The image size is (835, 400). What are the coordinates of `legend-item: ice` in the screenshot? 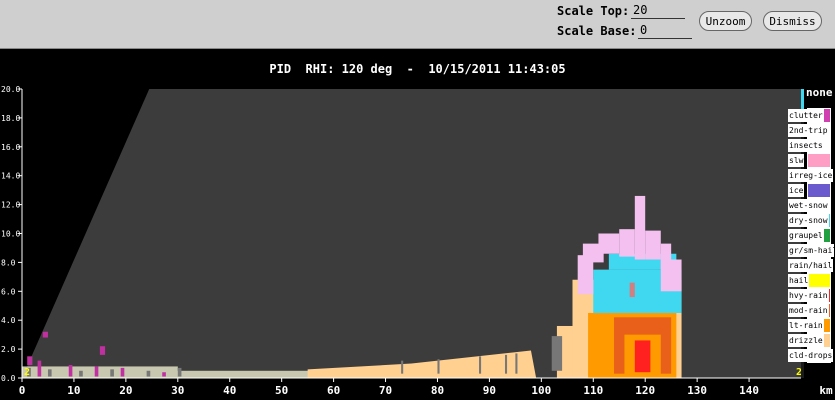 It's located at (810, 190).